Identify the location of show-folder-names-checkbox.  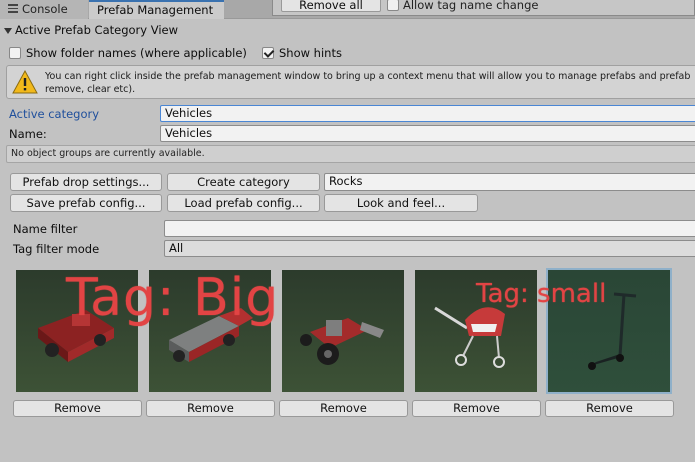
(15, 53).